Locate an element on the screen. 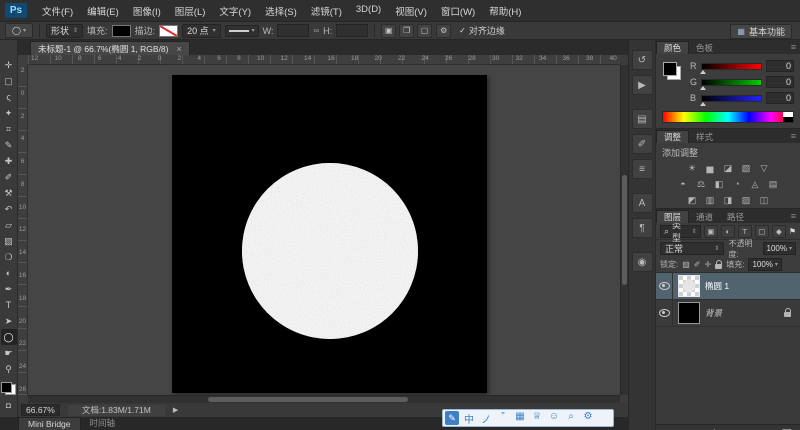  invert-icon: ◩ is located at coordinates (692, 200).